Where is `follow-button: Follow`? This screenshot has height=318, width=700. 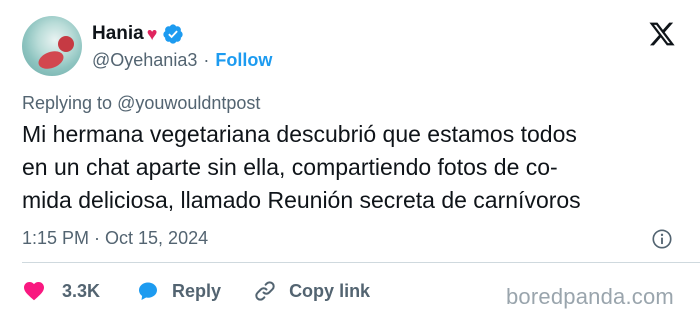 follow-button: Follow is located at coordinates (243, 60).